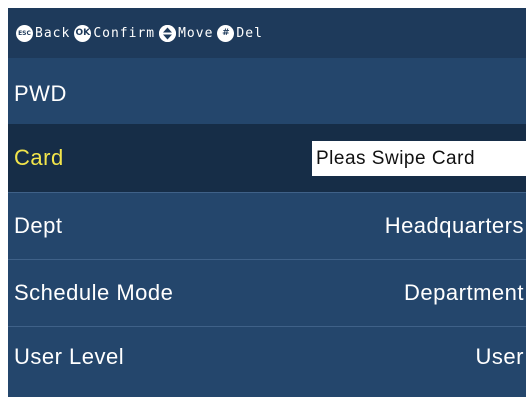 The width and height of the screenshot is (526, 407). I want to click on ok-key-icon: OK, so click(83, 33).